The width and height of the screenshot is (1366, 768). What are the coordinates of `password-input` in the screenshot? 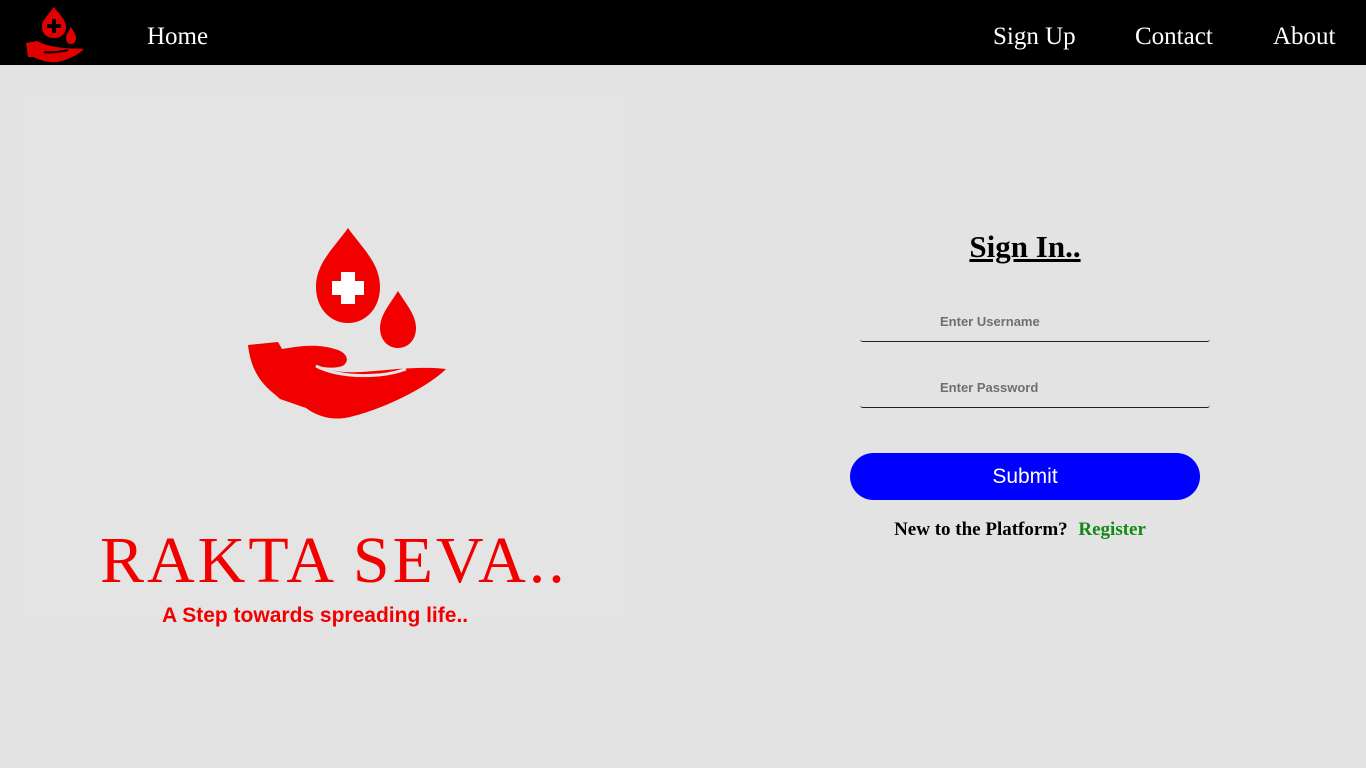 It's located at (1035, 388).